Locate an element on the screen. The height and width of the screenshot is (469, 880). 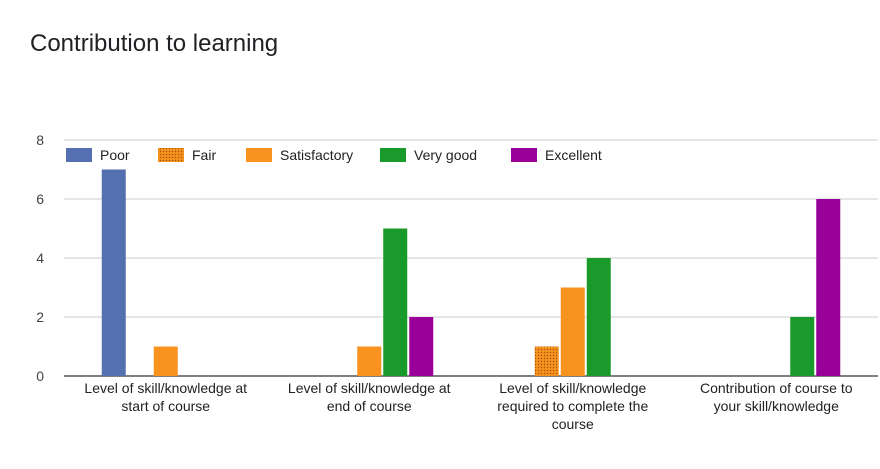
x-category-label-line: start of course is located at coordinates (165, 406).